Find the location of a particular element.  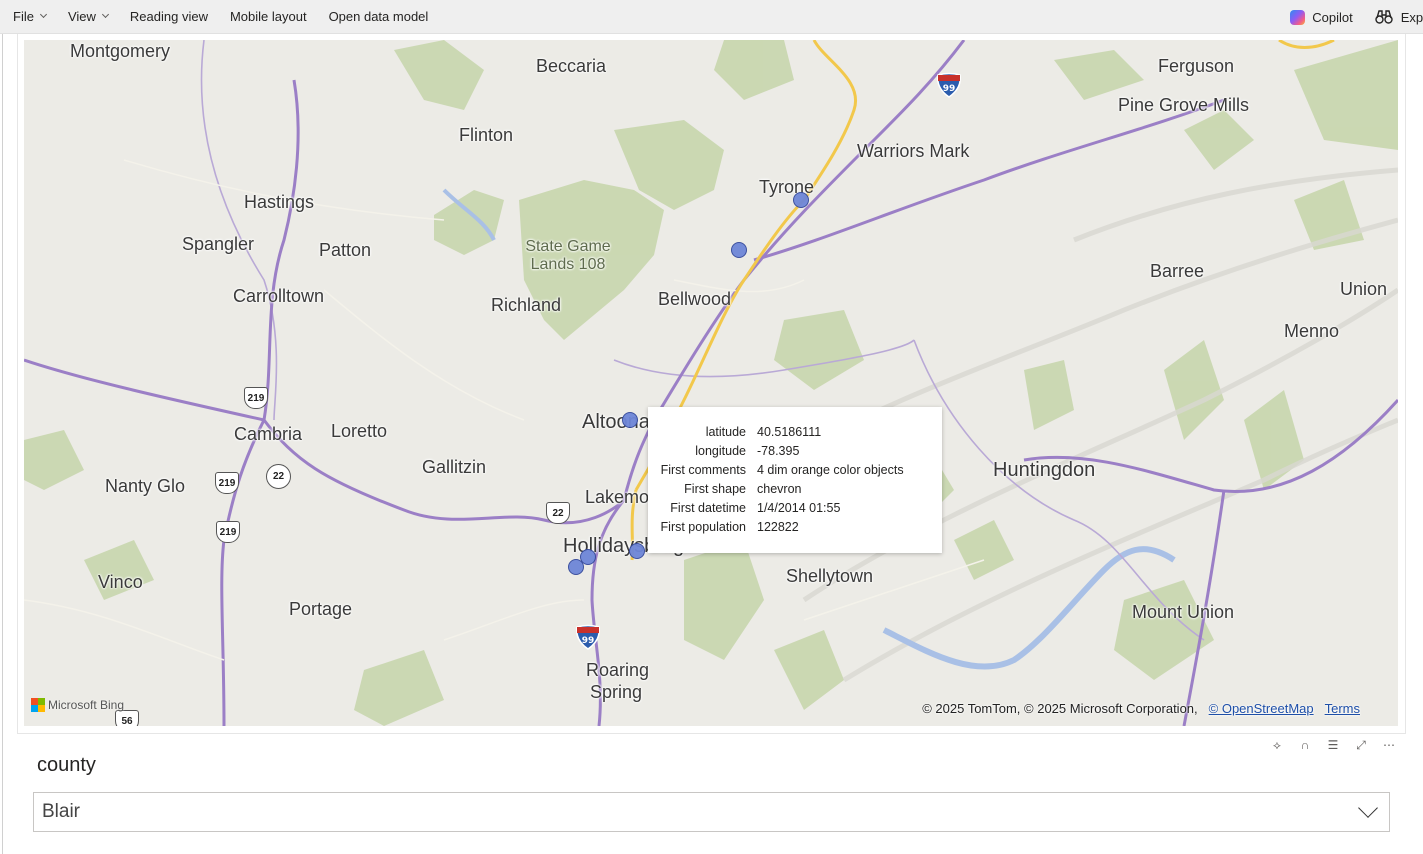

copilot-icon is located at coordinates (1298, 17).